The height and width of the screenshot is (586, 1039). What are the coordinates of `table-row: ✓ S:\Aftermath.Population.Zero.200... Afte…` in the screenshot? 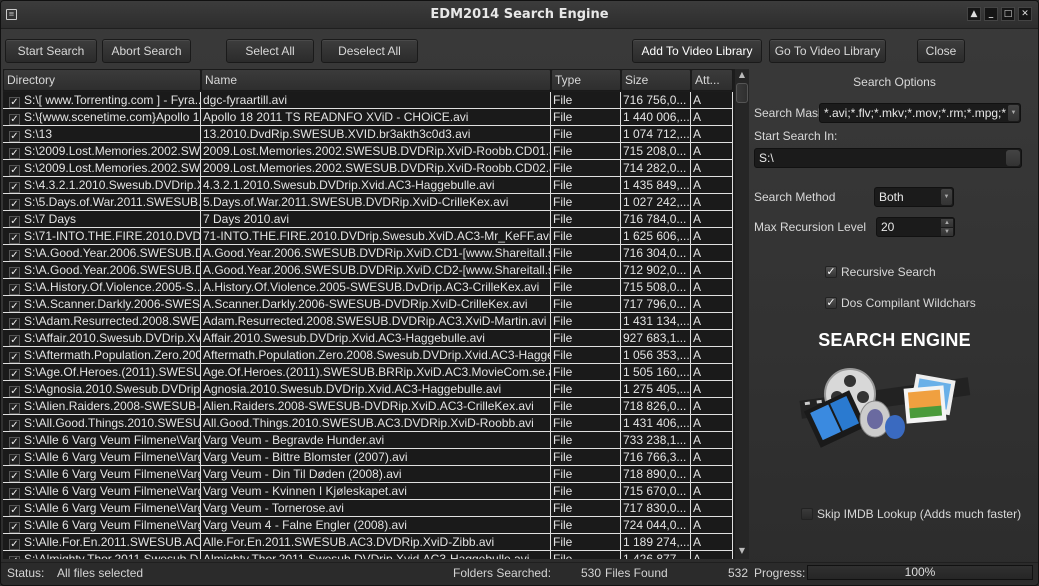 It's located at (368, 355).